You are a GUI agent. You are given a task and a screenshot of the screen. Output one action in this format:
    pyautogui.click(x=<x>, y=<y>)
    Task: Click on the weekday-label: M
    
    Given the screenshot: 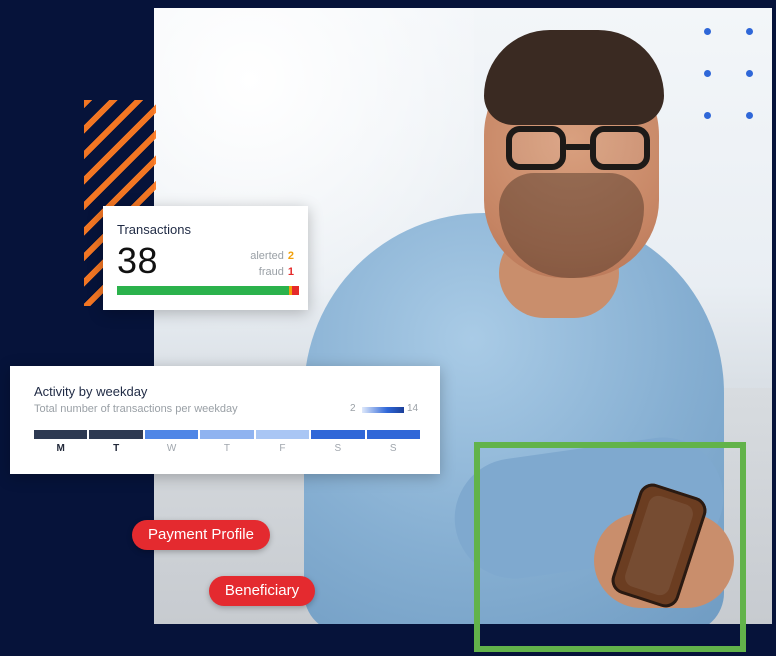 What is the action you would take?
    pyautogui.click(x=60, y=448)
    